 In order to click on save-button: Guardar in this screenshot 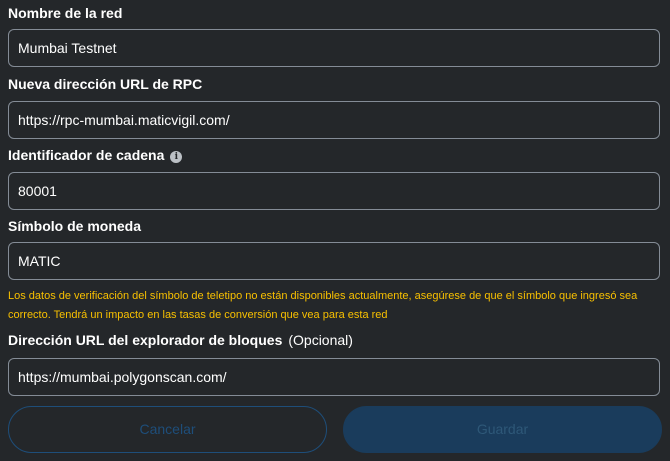, I will do `click(502, 429)`.